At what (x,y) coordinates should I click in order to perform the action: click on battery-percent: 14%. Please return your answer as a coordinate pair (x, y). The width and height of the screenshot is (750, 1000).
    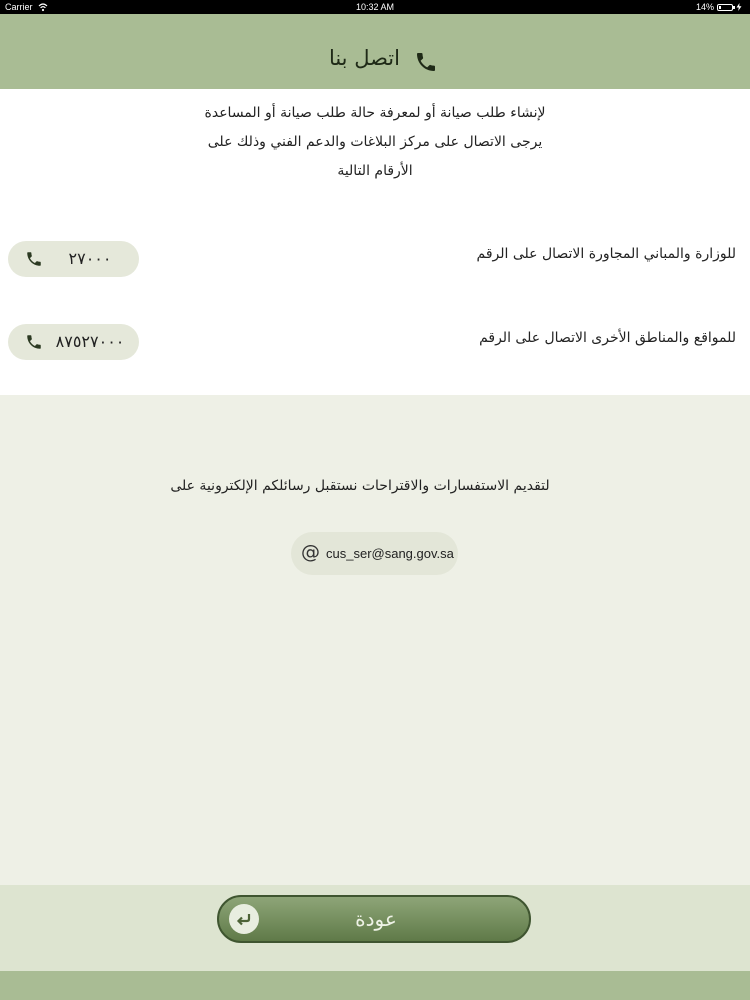
    Looking at the image, I should click on (704, 7).